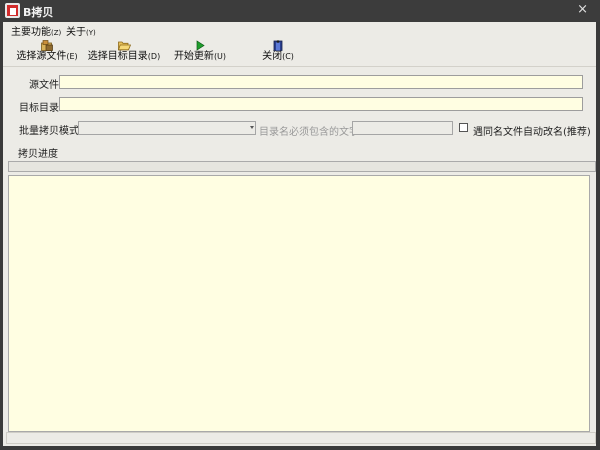 The width and height of the screenshot is (600, 450). I want to click on open-folder-icon, so click(124, 45).